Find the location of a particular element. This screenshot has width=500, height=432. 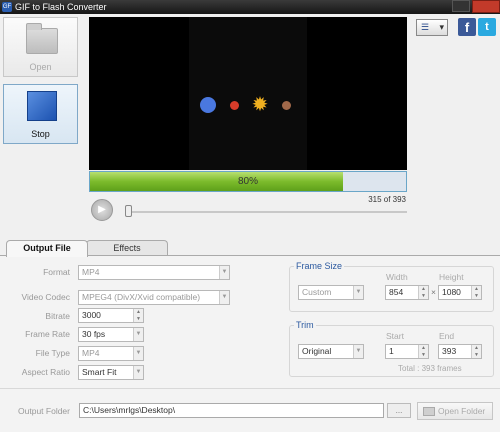

aspect-ratio-value: Smart Fit is located at coordinates (99, 372).